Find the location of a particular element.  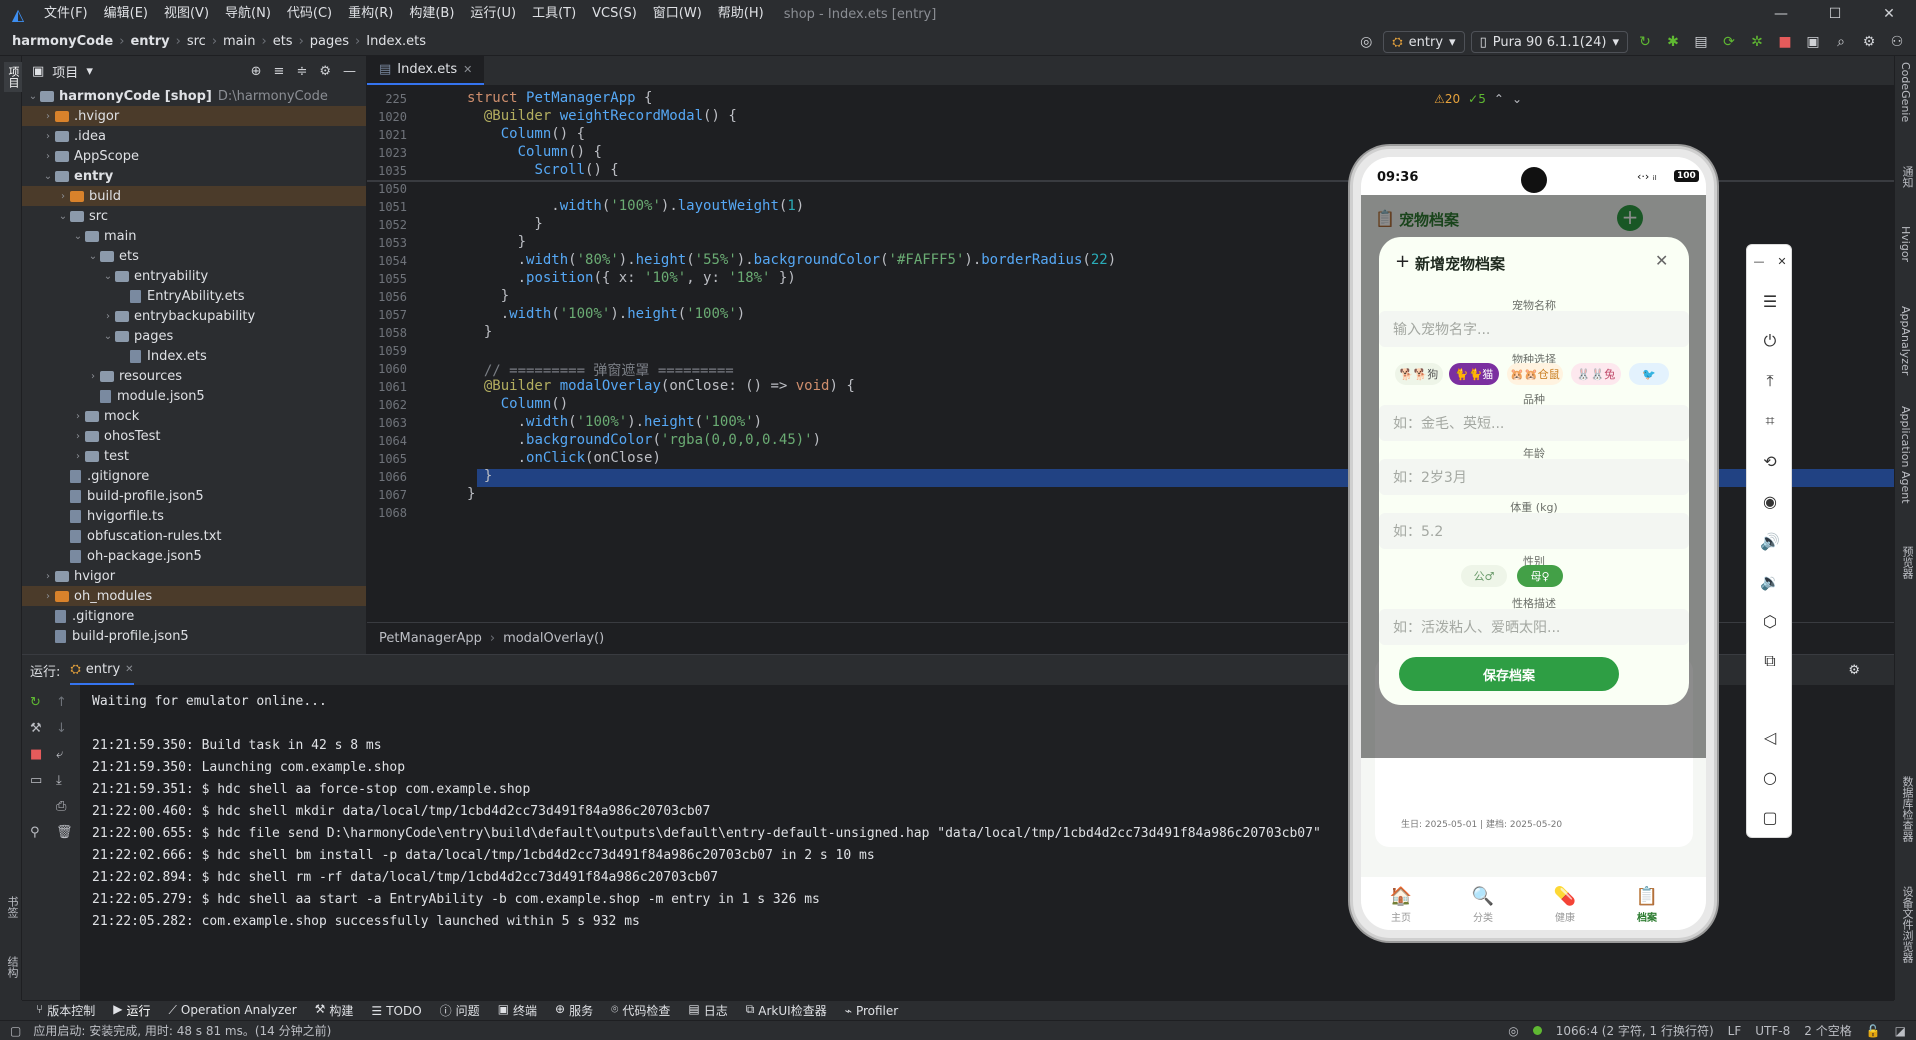

account-icon: ⚇ is located at coordinates (1897, 42).